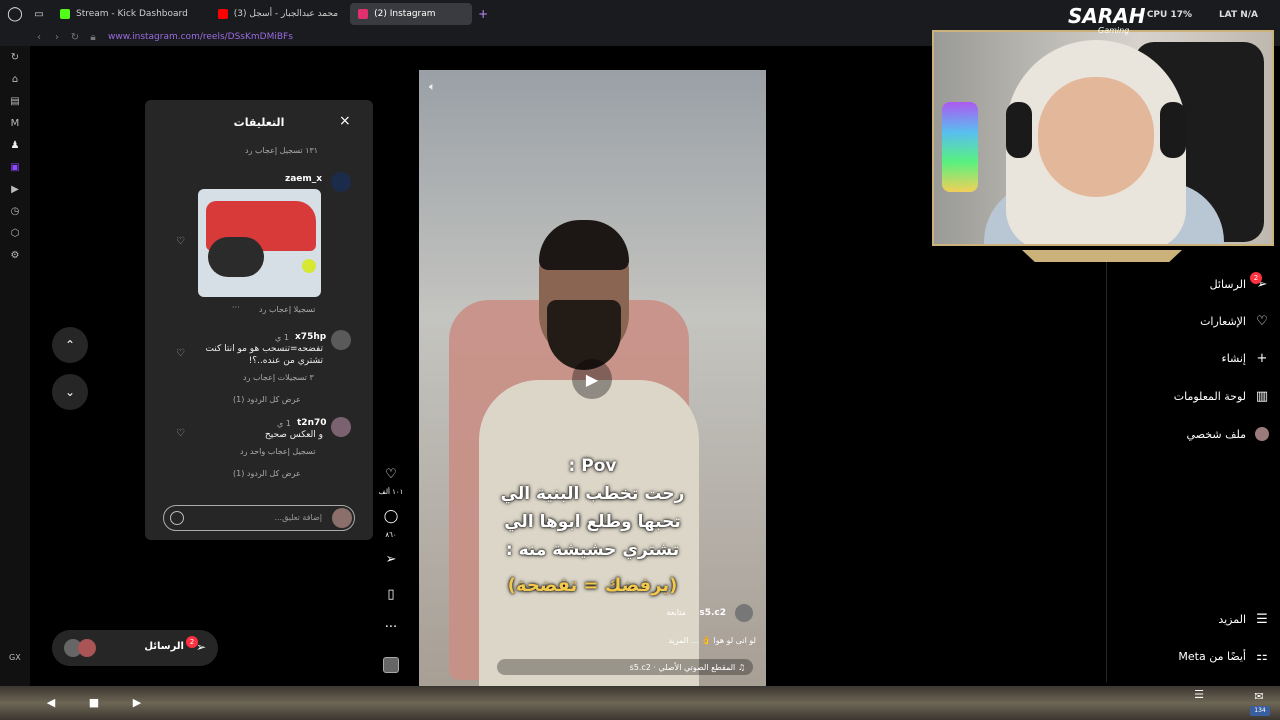 Image resolution: width=1280 pixels, height=720 pixels. What do you see at coordinates (391, 516) in the screenshot?
I see `comment-icon: ◯` at bounding box center [391, 516].